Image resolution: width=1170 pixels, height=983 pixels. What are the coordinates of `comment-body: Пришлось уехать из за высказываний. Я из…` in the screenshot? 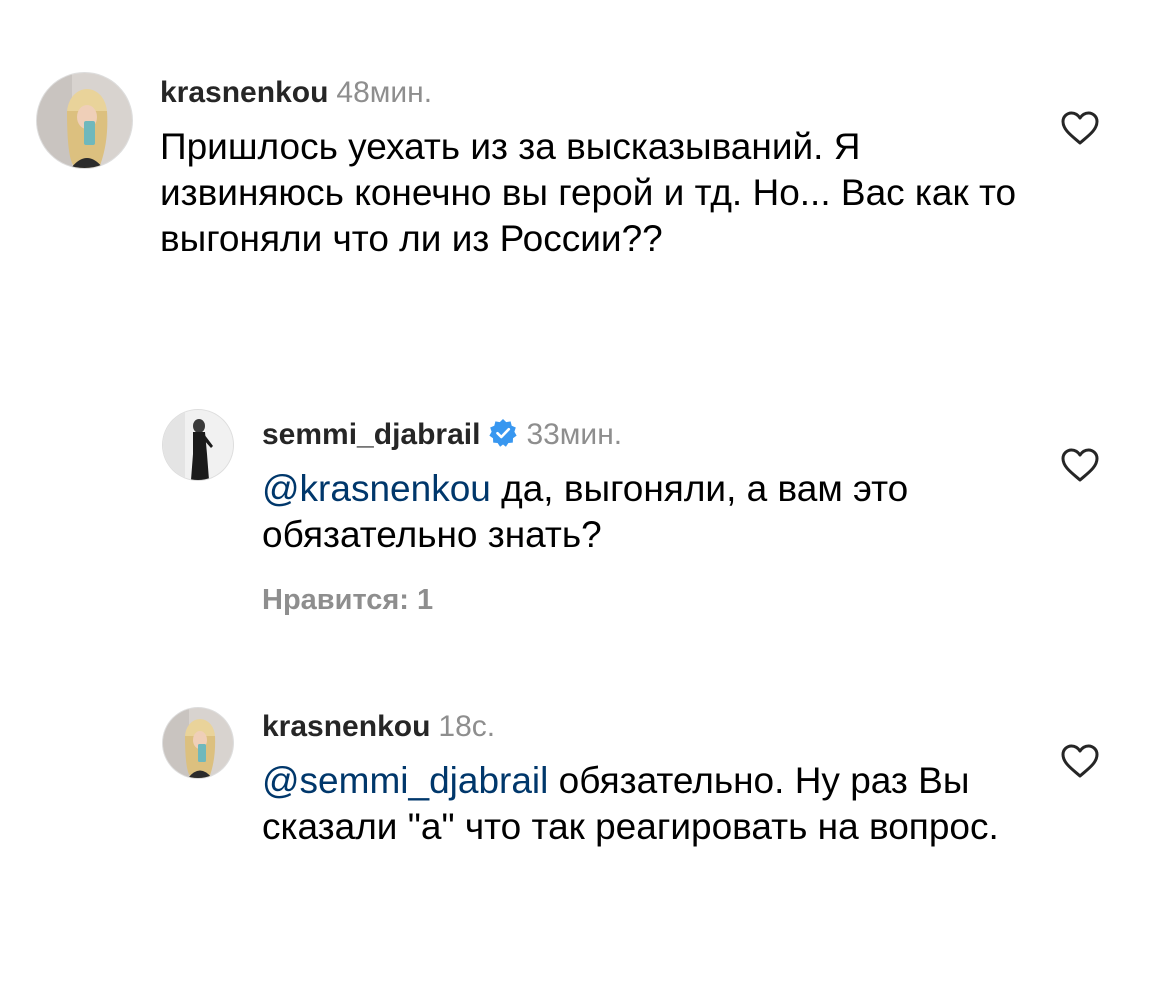 It's located at (588, 192).